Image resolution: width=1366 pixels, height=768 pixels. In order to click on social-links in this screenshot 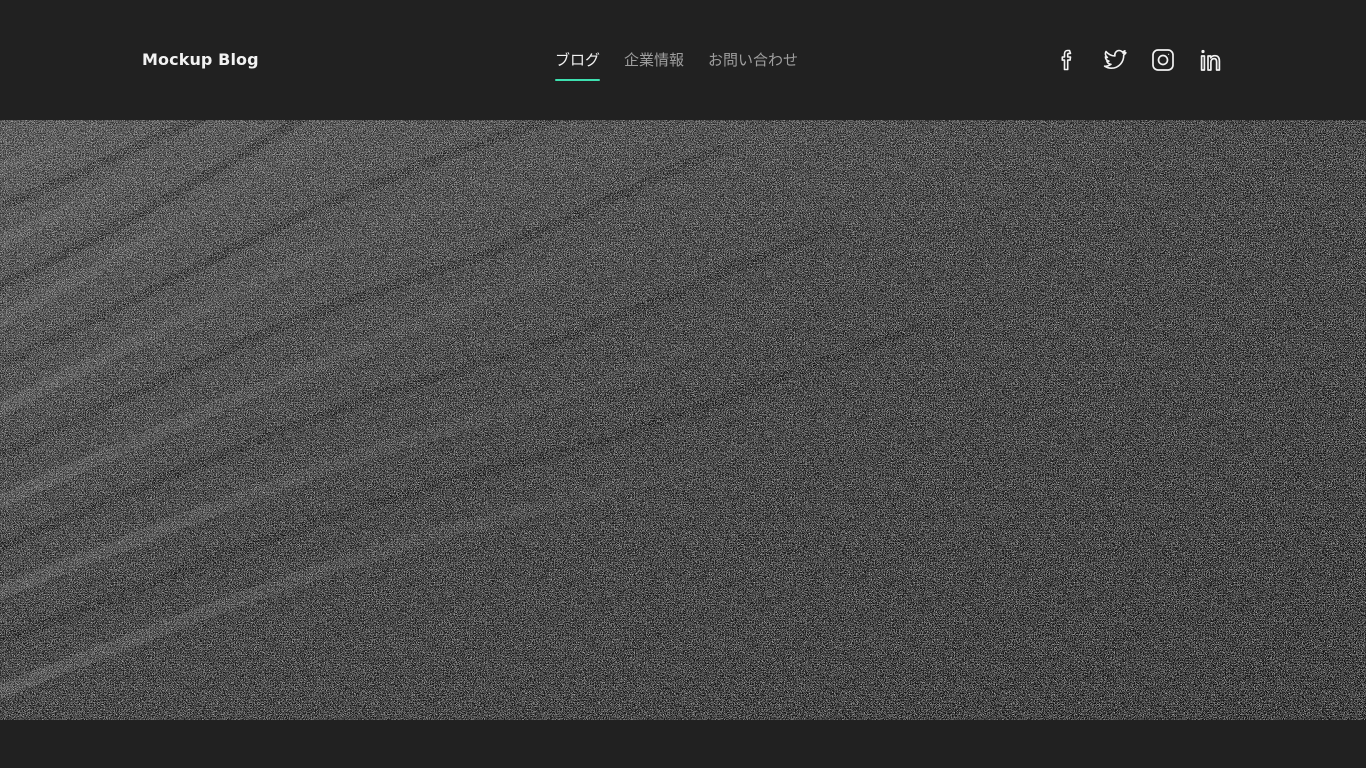, I will do `click(1139, 60)`.